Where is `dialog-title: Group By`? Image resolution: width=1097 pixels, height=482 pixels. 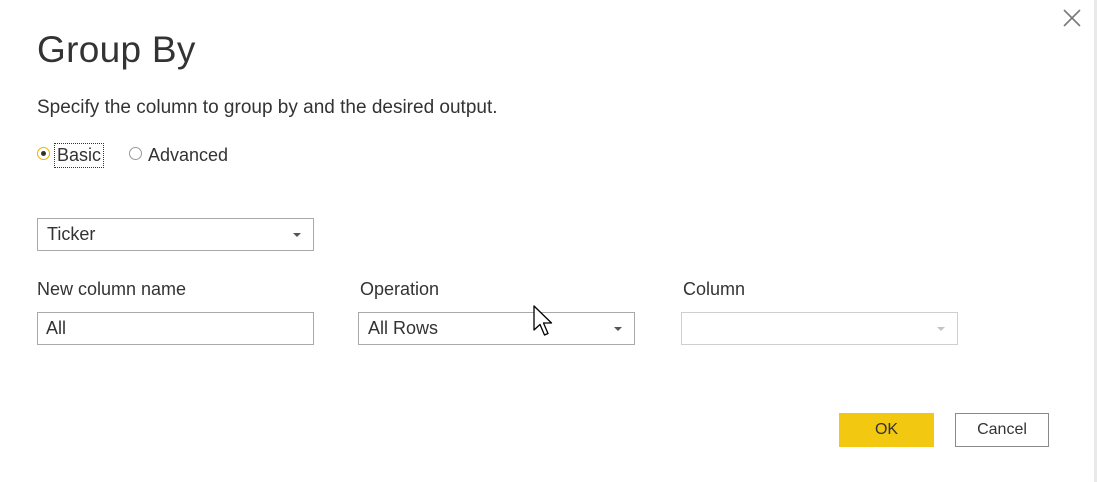
dialog-title: Group By is located at coordinates (116, 49).